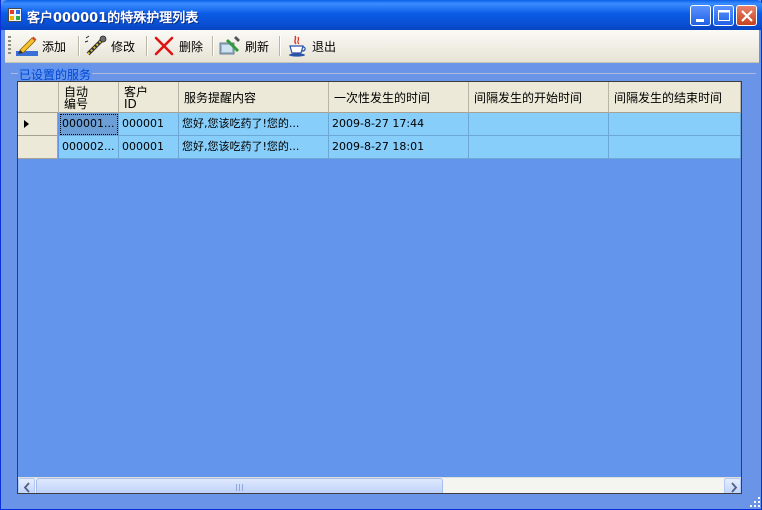 This screenshot has height=510, width=762. I want to click on chevron-left-icon, so click(26, 487).